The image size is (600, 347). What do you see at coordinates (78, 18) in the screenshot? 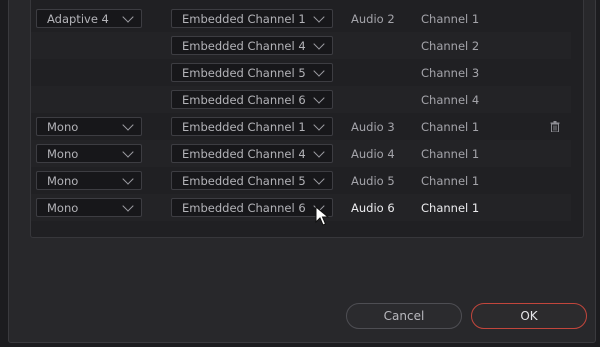
I see `track-type-label: Adaptive 4` at bounding box center [78, 18].